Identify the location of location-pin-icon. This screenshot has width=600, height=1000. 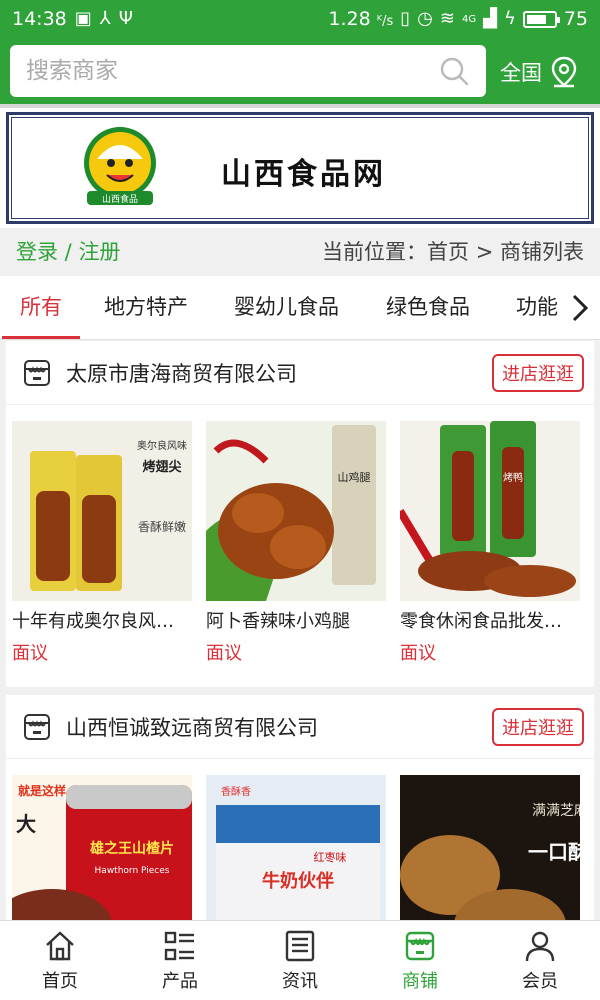
(564, 72).